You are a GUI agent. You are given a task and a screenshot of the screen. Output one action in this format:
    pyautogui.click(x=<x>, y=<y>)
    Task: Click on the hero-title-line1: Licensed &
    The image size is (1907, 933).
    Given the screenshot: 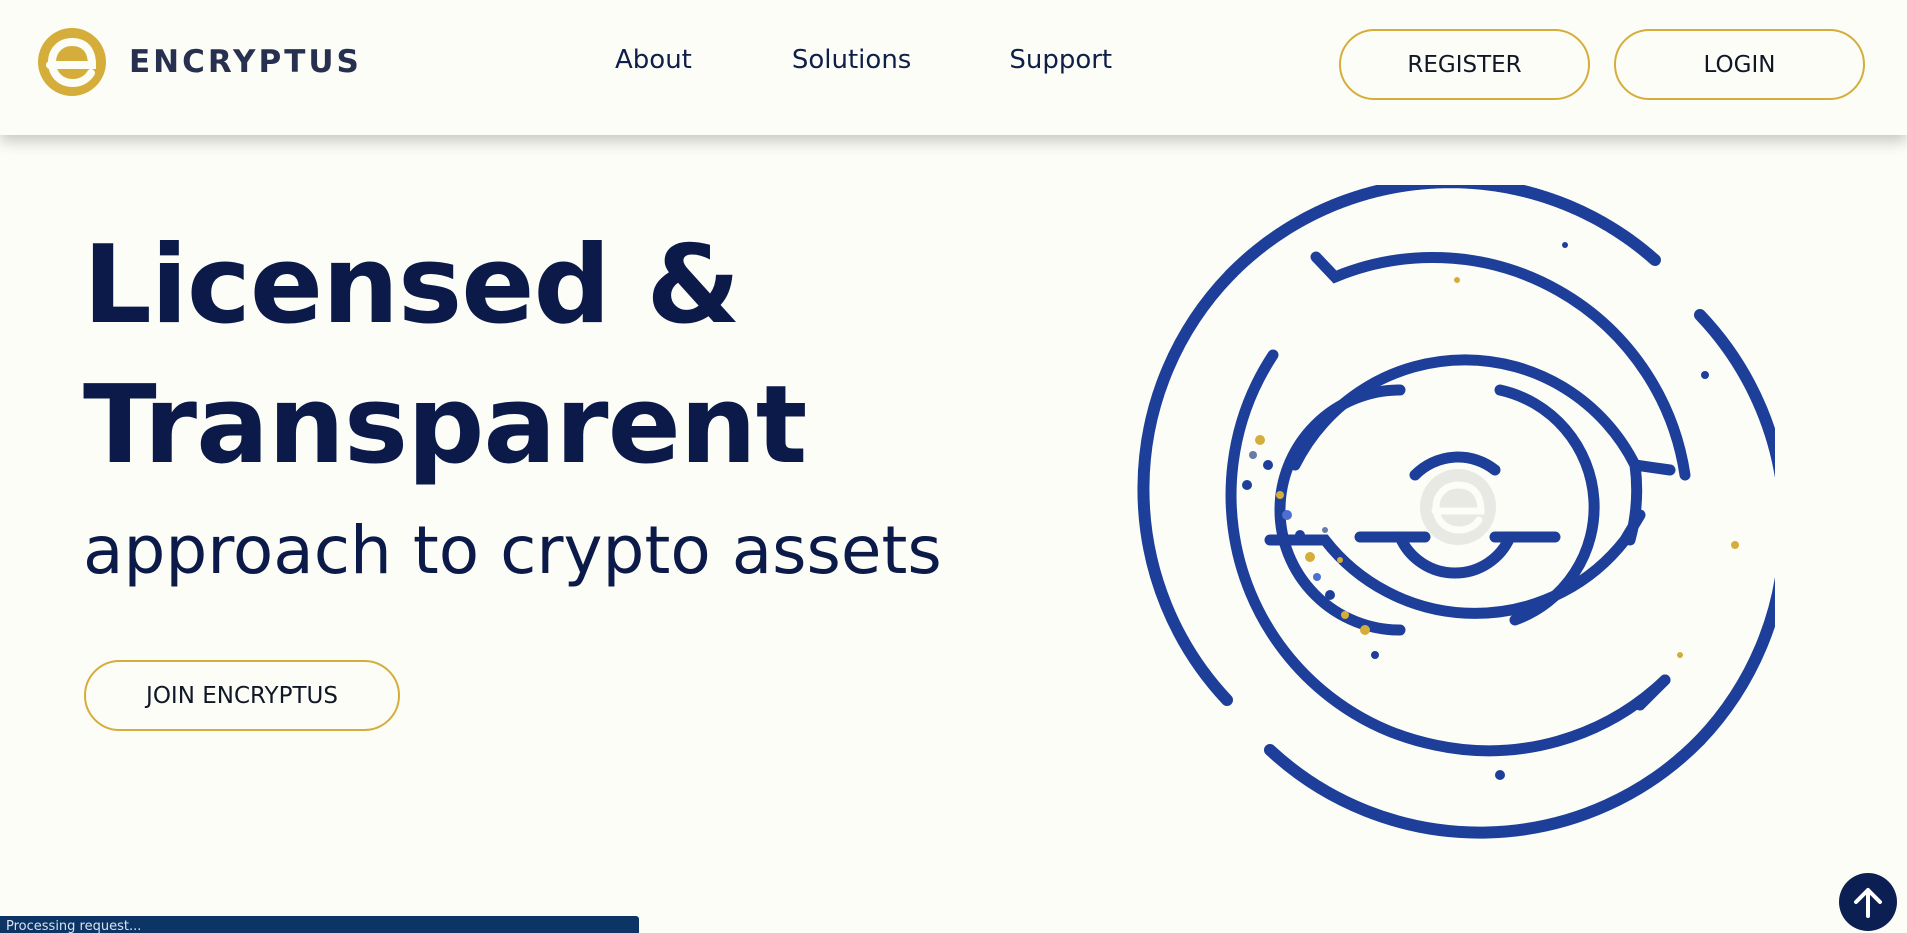 What is the action you would take?
    pyautogui.click(x=412, y=285)
    